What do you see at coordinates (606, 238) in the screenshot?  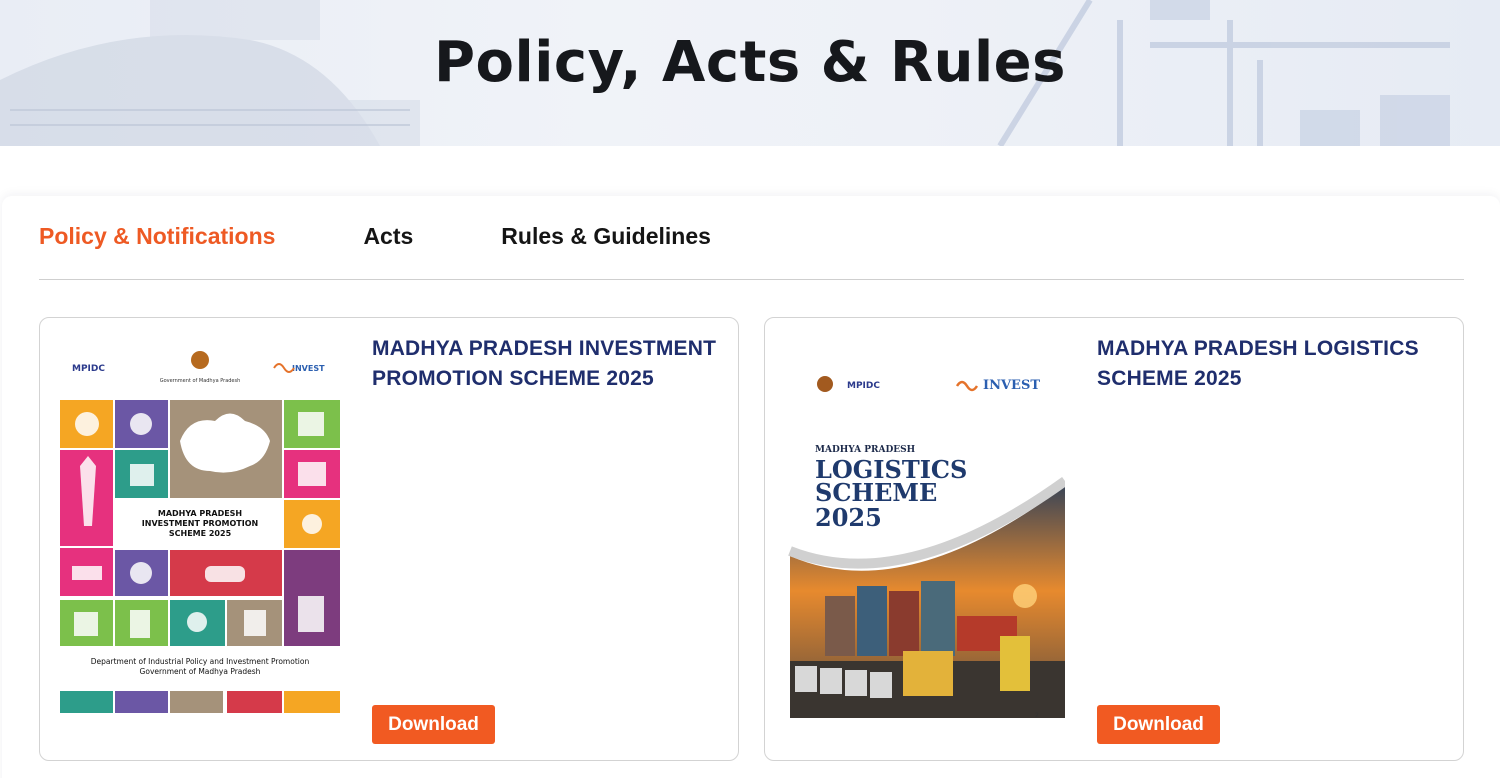 I see `tab-rules-guidelines: Rules & Guidelines` at bounding box center [606, 238].